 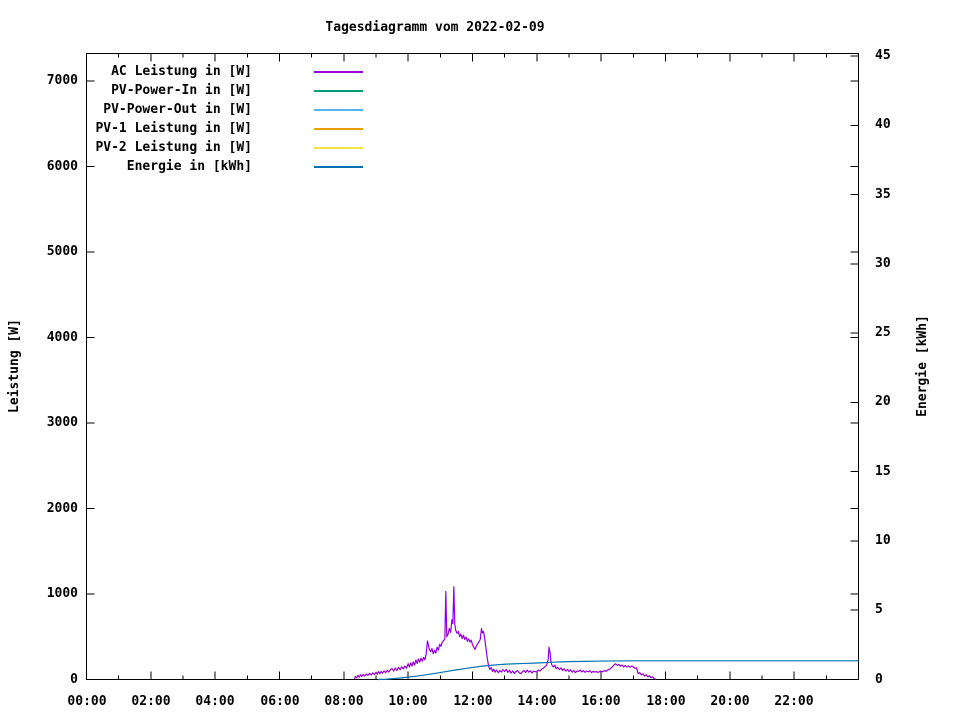 I want to click on x-axis-tick-label: 14:00, so click(x=537, y=701).